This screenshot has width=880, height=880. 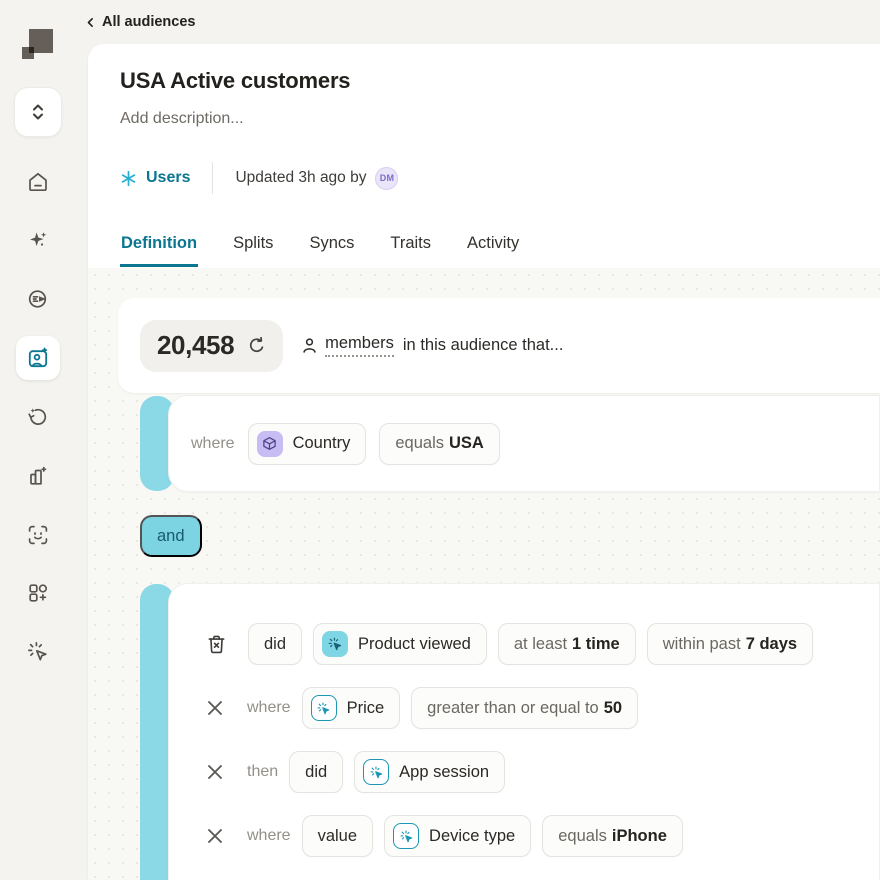 What do you see at coordinates (493, 243) in the screenshot?
I see `tab-activity: Activity` at bounding box center [493, 243].